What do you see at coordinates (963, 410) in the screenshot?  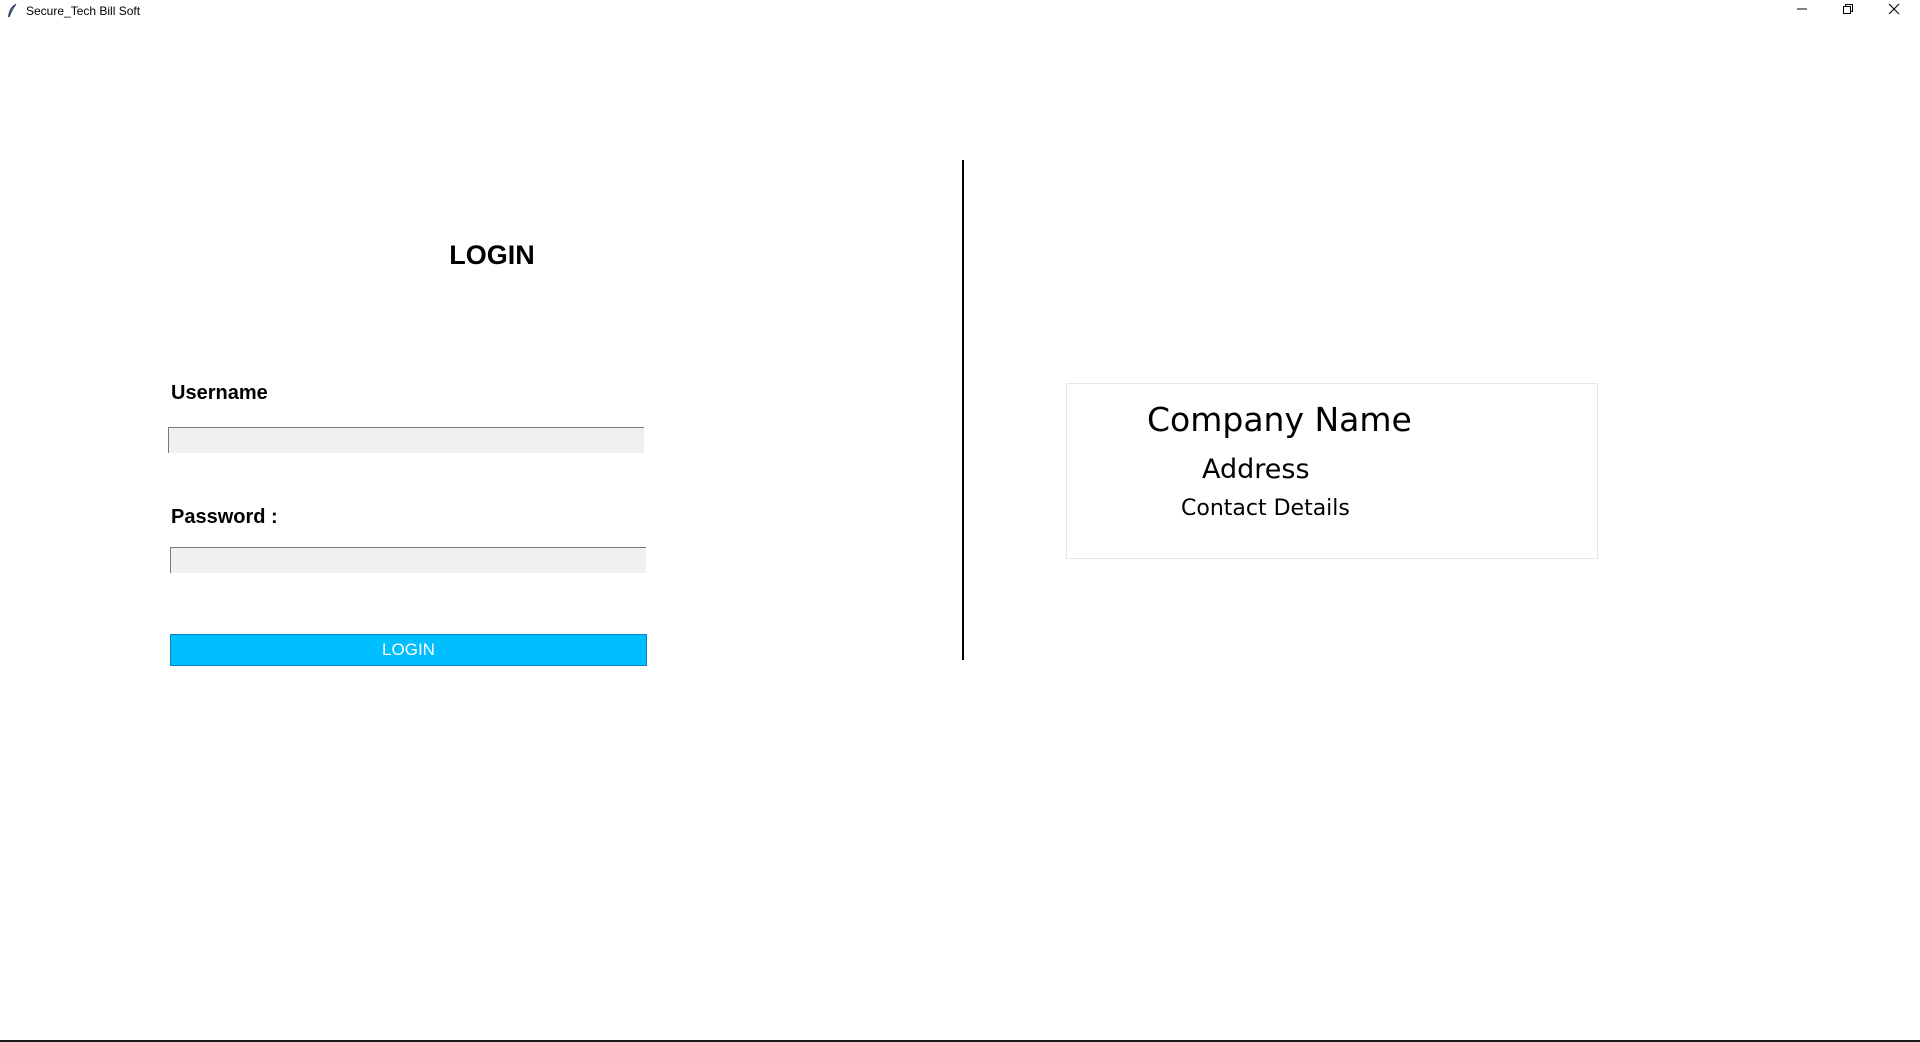 I see `vertical-divider` at bounding box center [963, 410].